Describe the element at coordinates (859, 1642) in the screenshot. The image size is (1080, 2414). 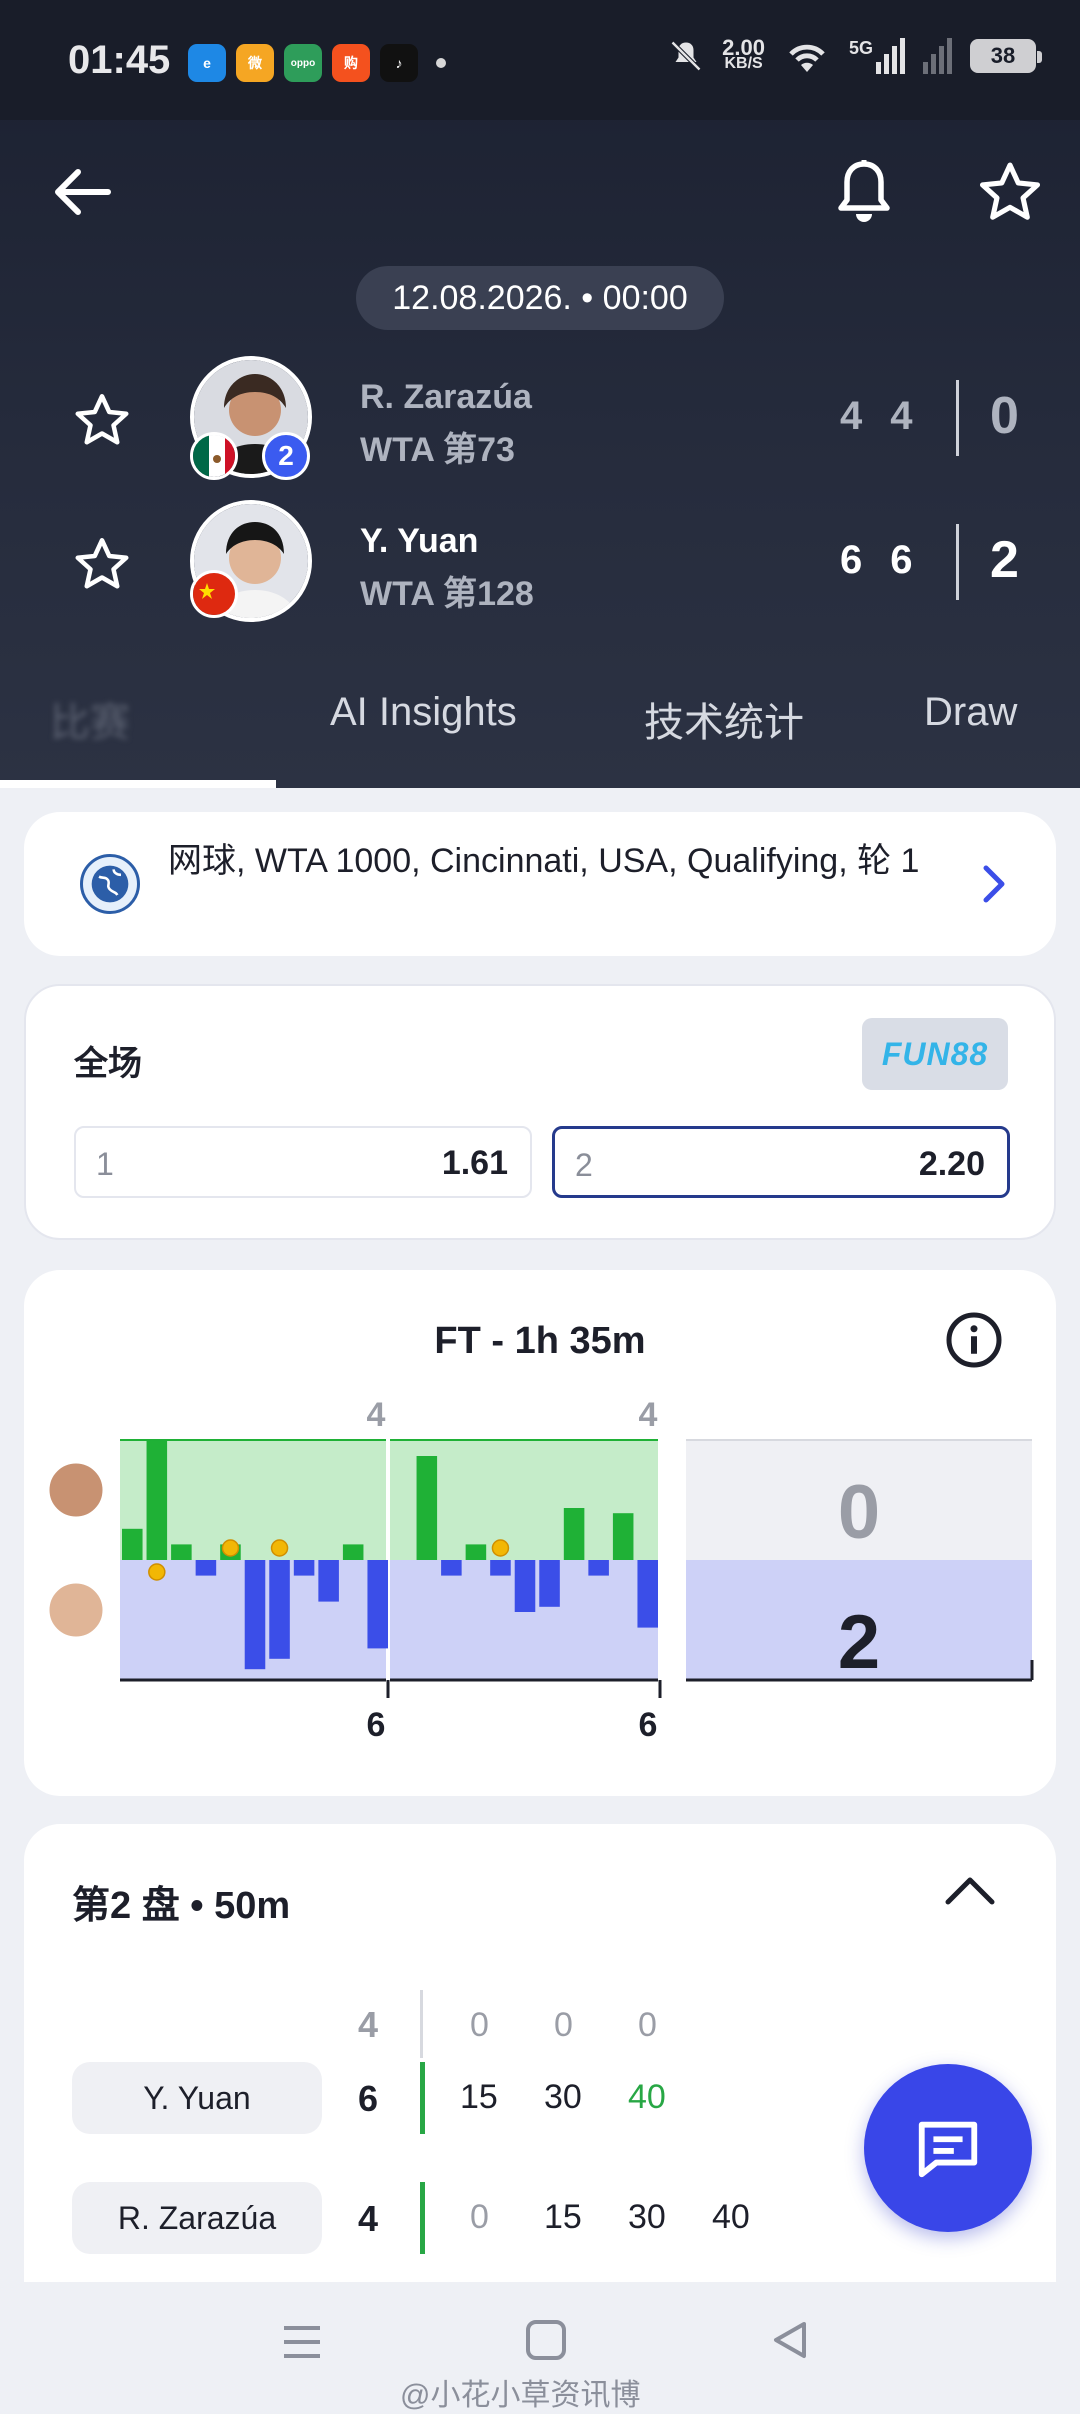
I see `total-score-bottom: 2` at that location.